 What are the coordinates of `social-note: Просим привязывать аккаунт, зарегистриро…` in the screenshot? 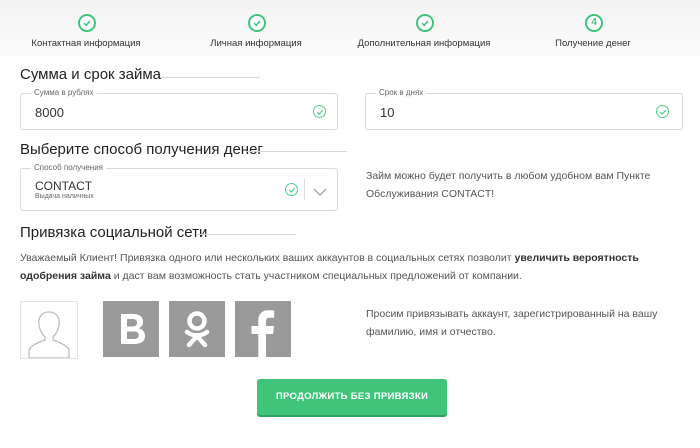 It's located at (512, 323).